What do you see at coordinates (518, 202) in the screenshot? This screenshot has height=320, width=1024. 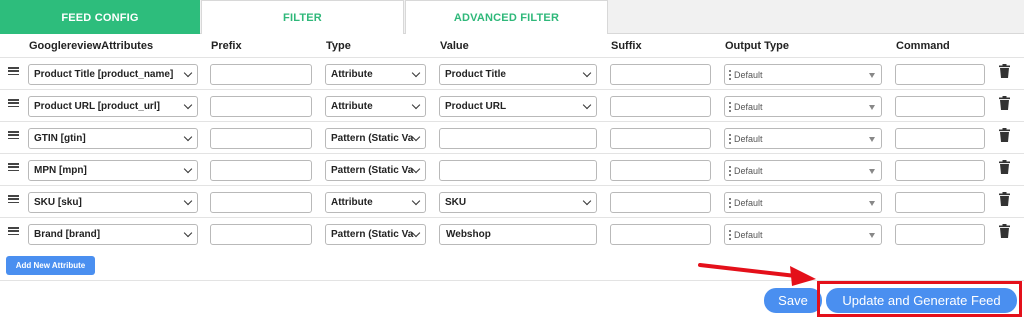 I see `value-select: SKU` at bounding box center [518, 202].